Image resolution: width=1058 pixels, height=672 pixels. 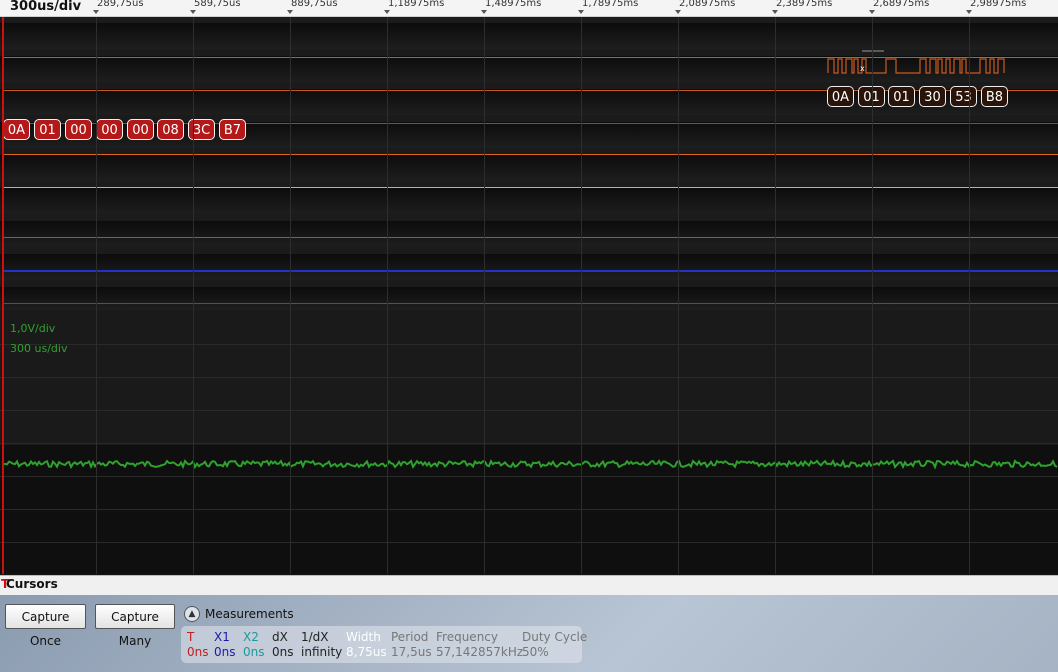 I want to click on trigger-cursor, so click(x=3, y=295).